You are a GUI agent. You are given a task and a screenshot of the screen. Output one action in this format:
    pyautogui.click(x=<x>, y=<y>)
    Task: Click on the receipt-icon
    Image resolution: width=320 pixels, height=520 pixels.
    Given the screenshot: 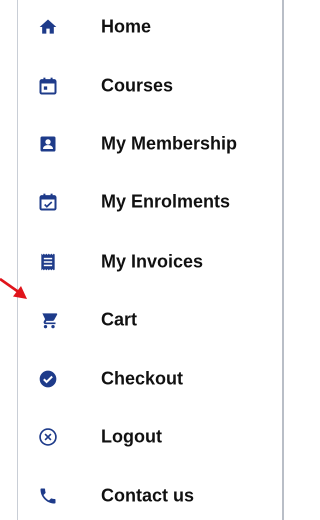 What is the action you would take?
    pyautogui.click(x=48, y=262)
    